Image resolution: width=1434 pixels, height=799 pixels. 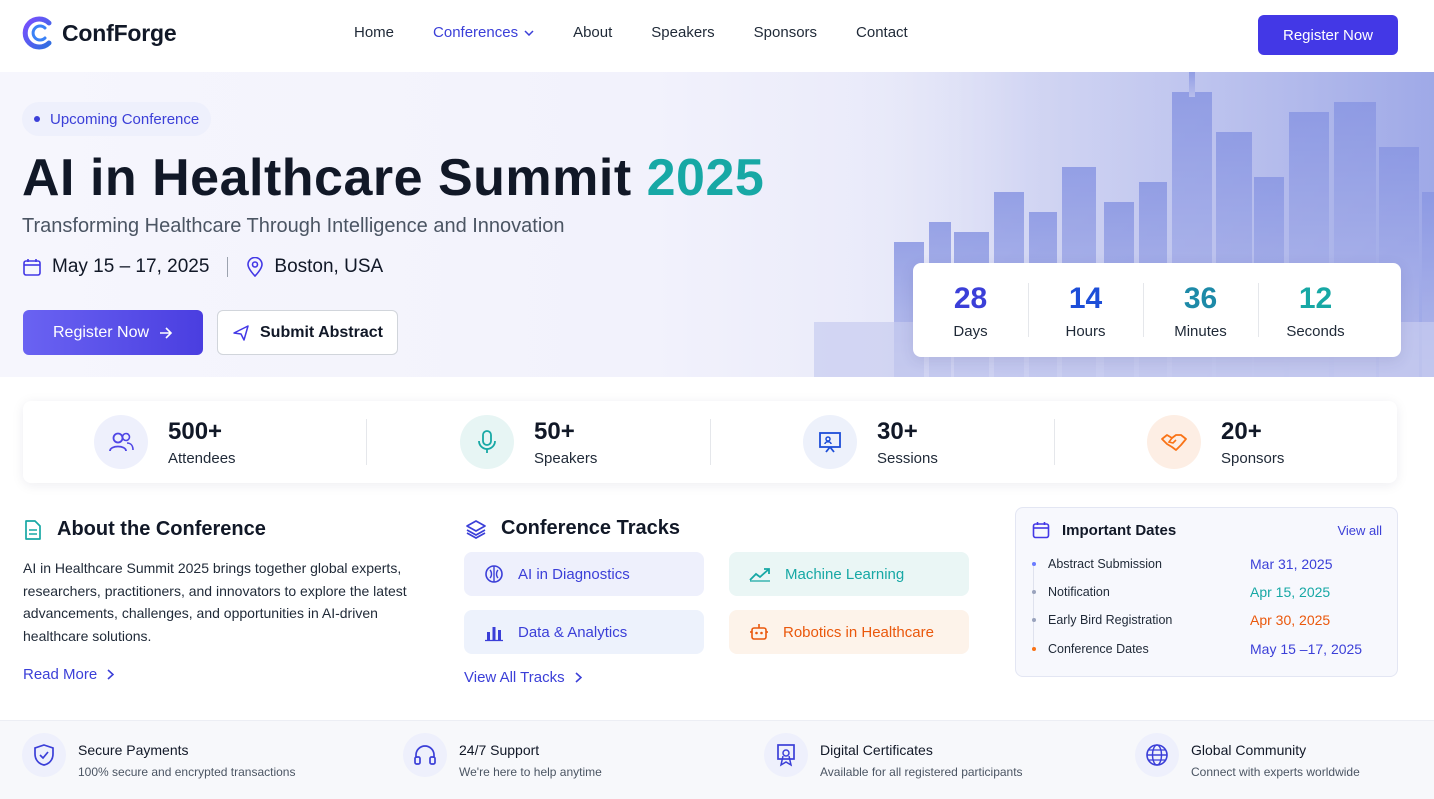 I want to click on stat-value: 500+, so click(x=195, y=431).